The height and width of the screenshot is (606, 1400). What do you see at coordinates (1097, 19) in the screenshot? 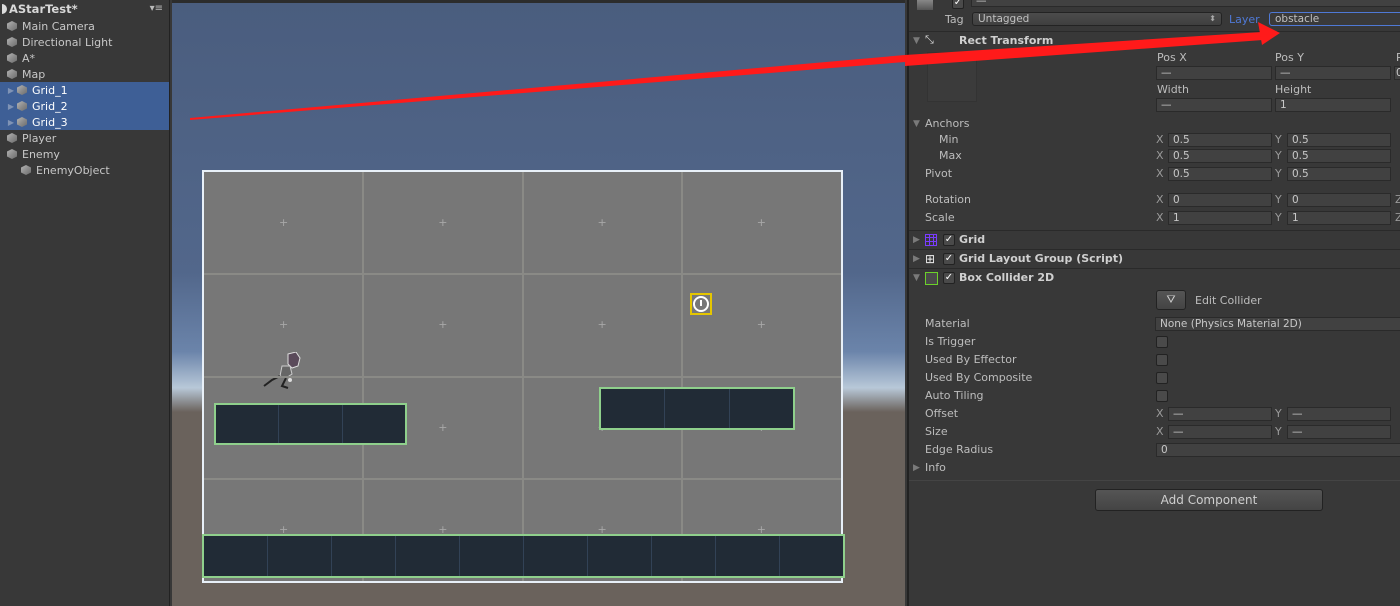
I see `tag-dropdown: Untagged ⬍` at bounding box center [1097, 19].